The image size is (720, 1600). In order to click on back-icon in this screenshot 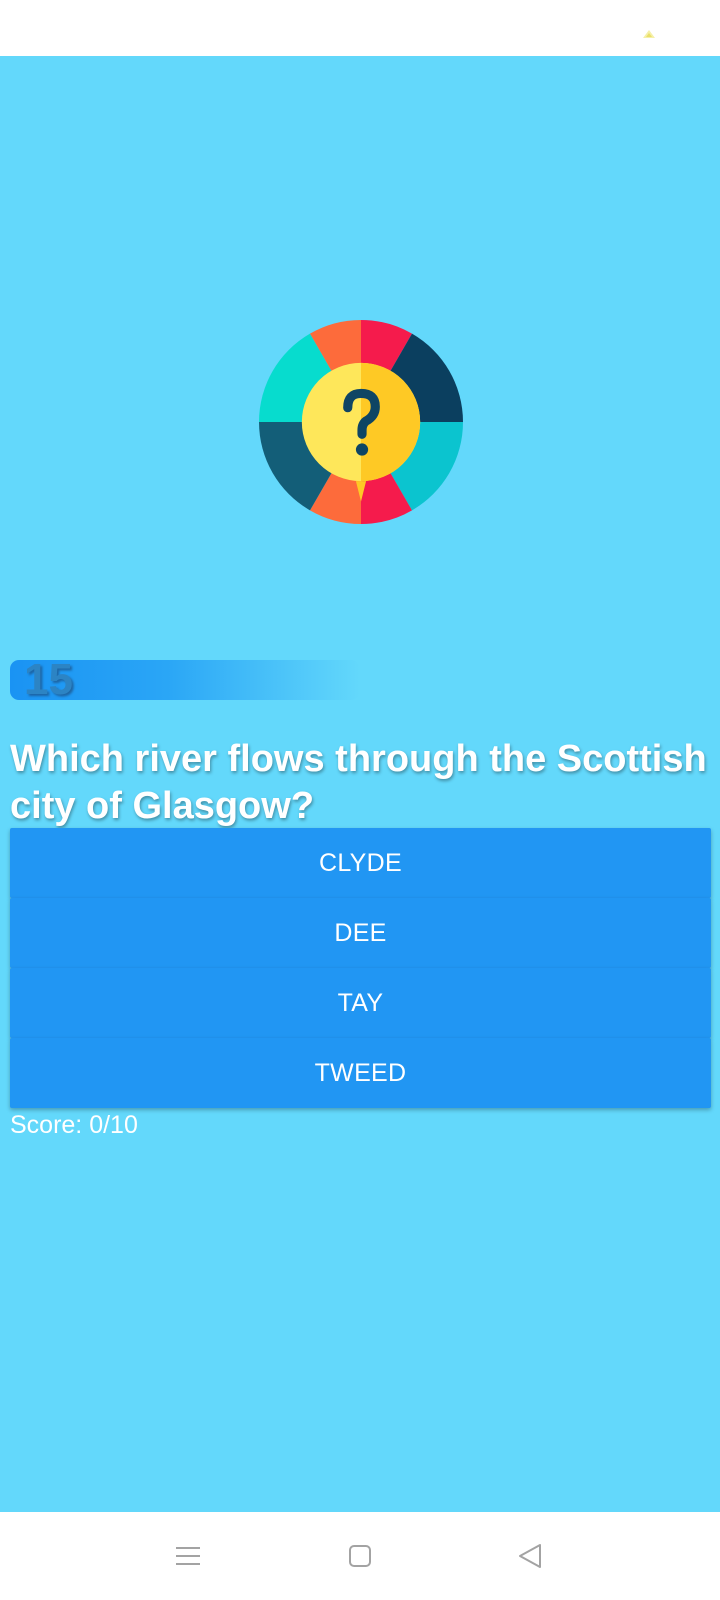, I will do `click(530, 1556)`.